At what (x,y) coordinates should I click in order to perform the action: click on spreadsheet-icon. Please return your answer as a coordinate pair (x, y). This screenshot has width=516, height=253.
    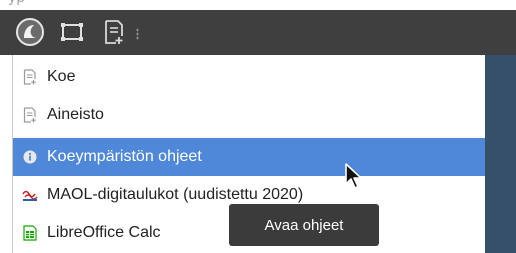
    Looking at the image, I should click on (30, 233).